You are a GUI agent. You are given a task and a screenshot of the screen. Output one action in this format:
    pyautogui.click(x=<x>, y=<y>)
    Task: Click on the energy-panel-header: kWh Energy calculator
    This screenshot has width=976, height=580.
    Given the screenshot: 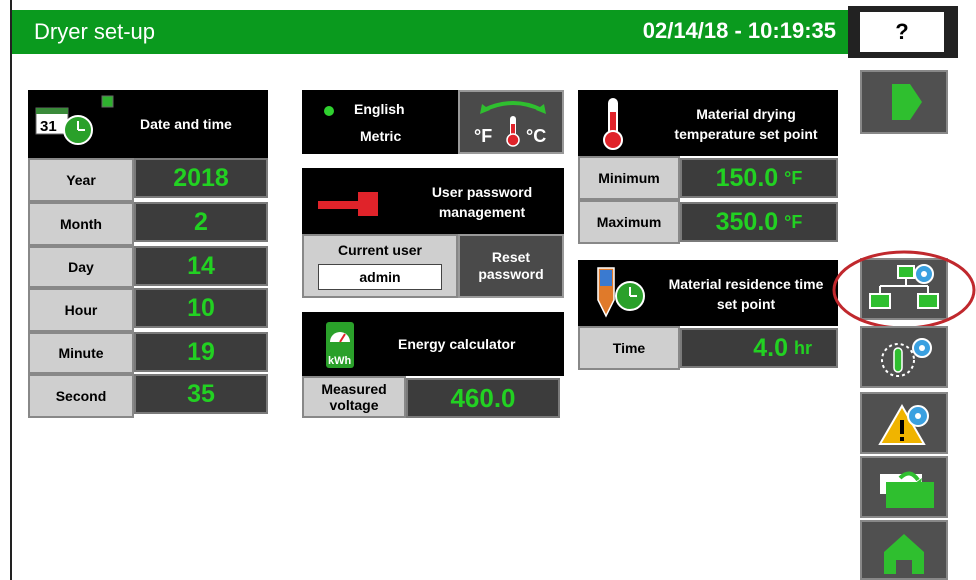 What is the action you would take?
    pyautogui.click(x=433, y=344)
    